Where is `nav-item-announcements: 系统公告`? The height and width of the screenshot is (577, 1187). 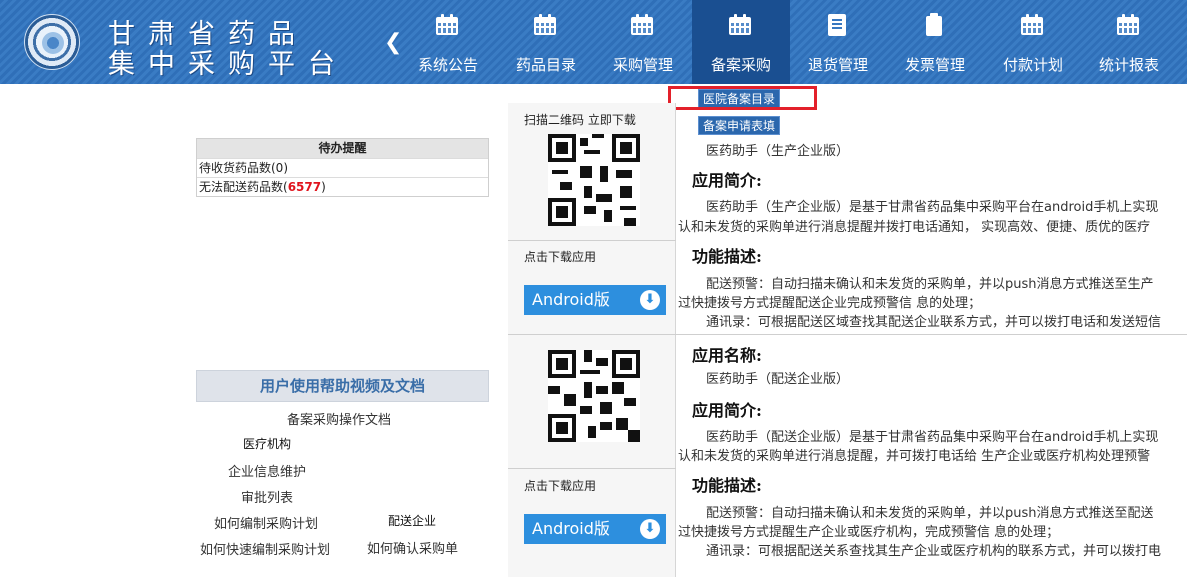
nav-item-announcements: 系统公告 is located at coordinates (448, 42).